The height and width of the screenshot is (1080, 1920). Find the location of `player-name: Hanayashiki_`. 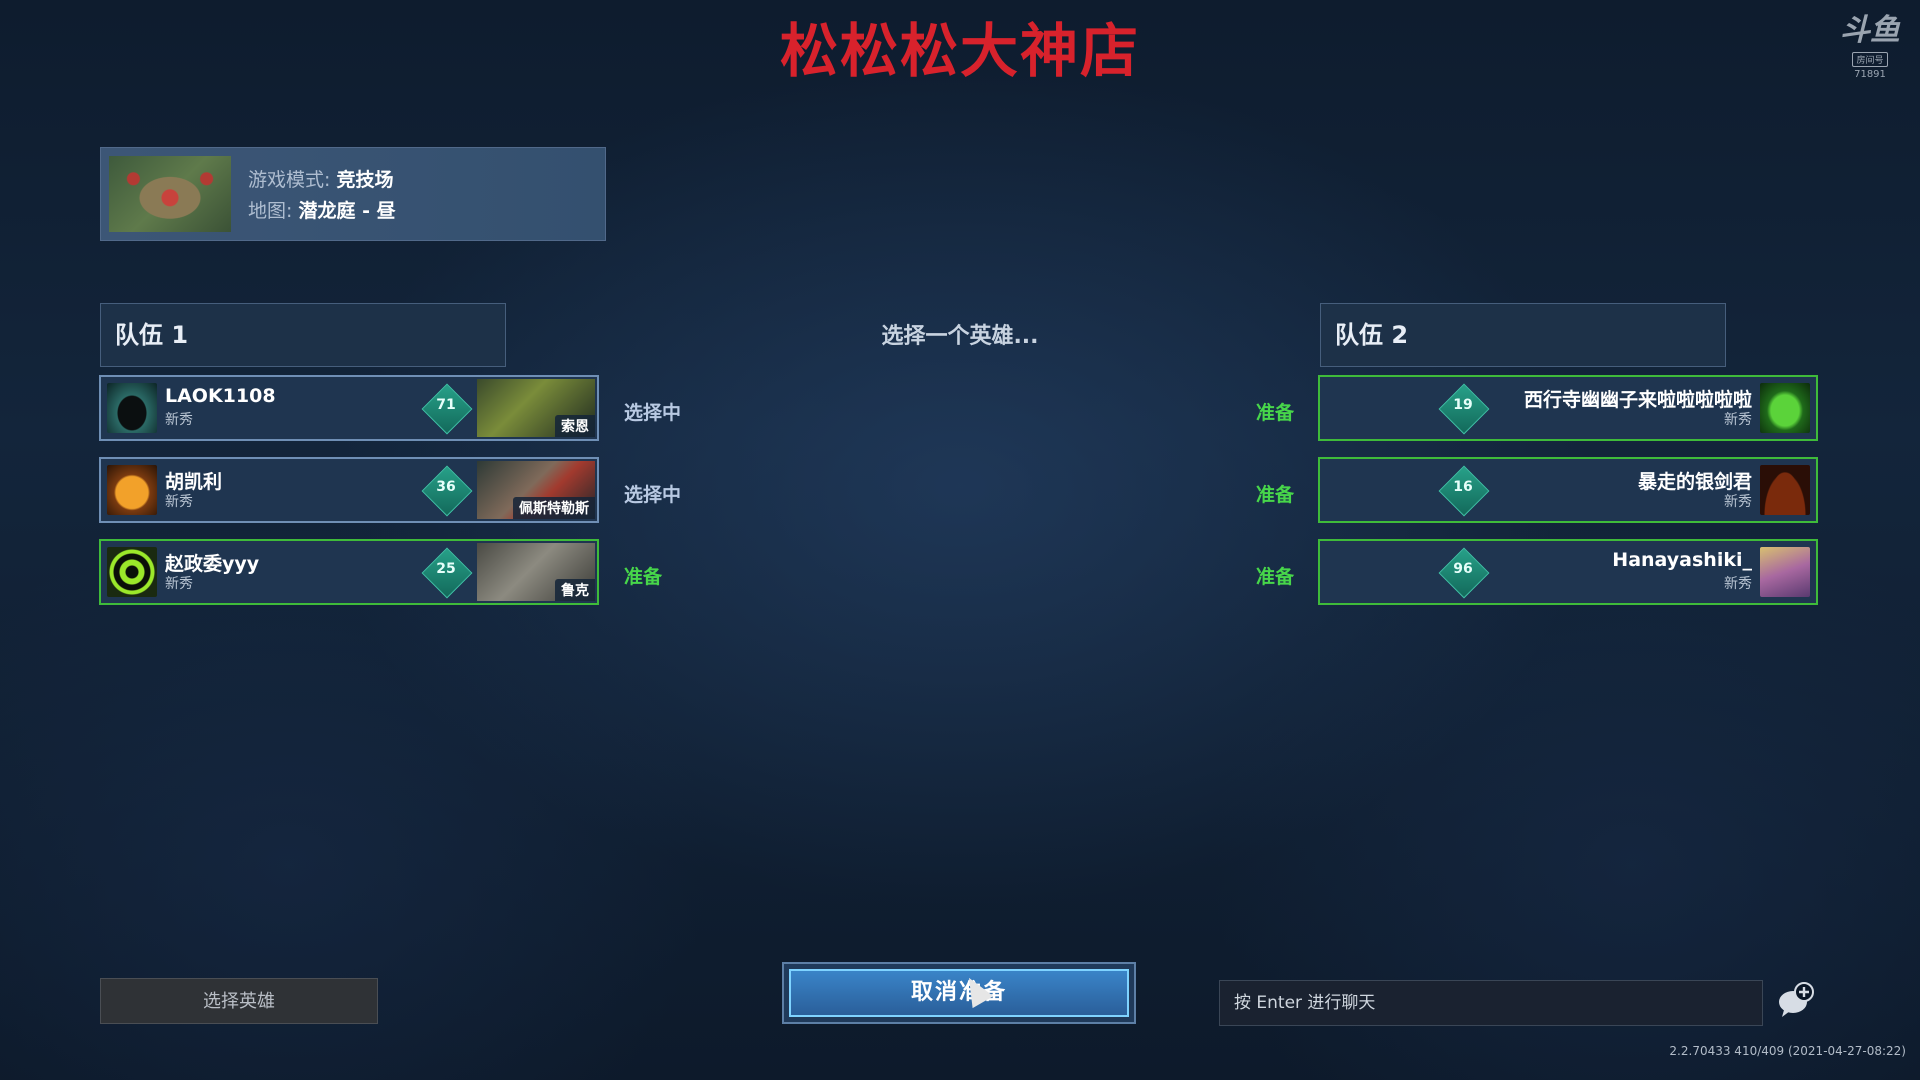

player-name: Hanayashiki_ is located at coordinates (1682, 560).